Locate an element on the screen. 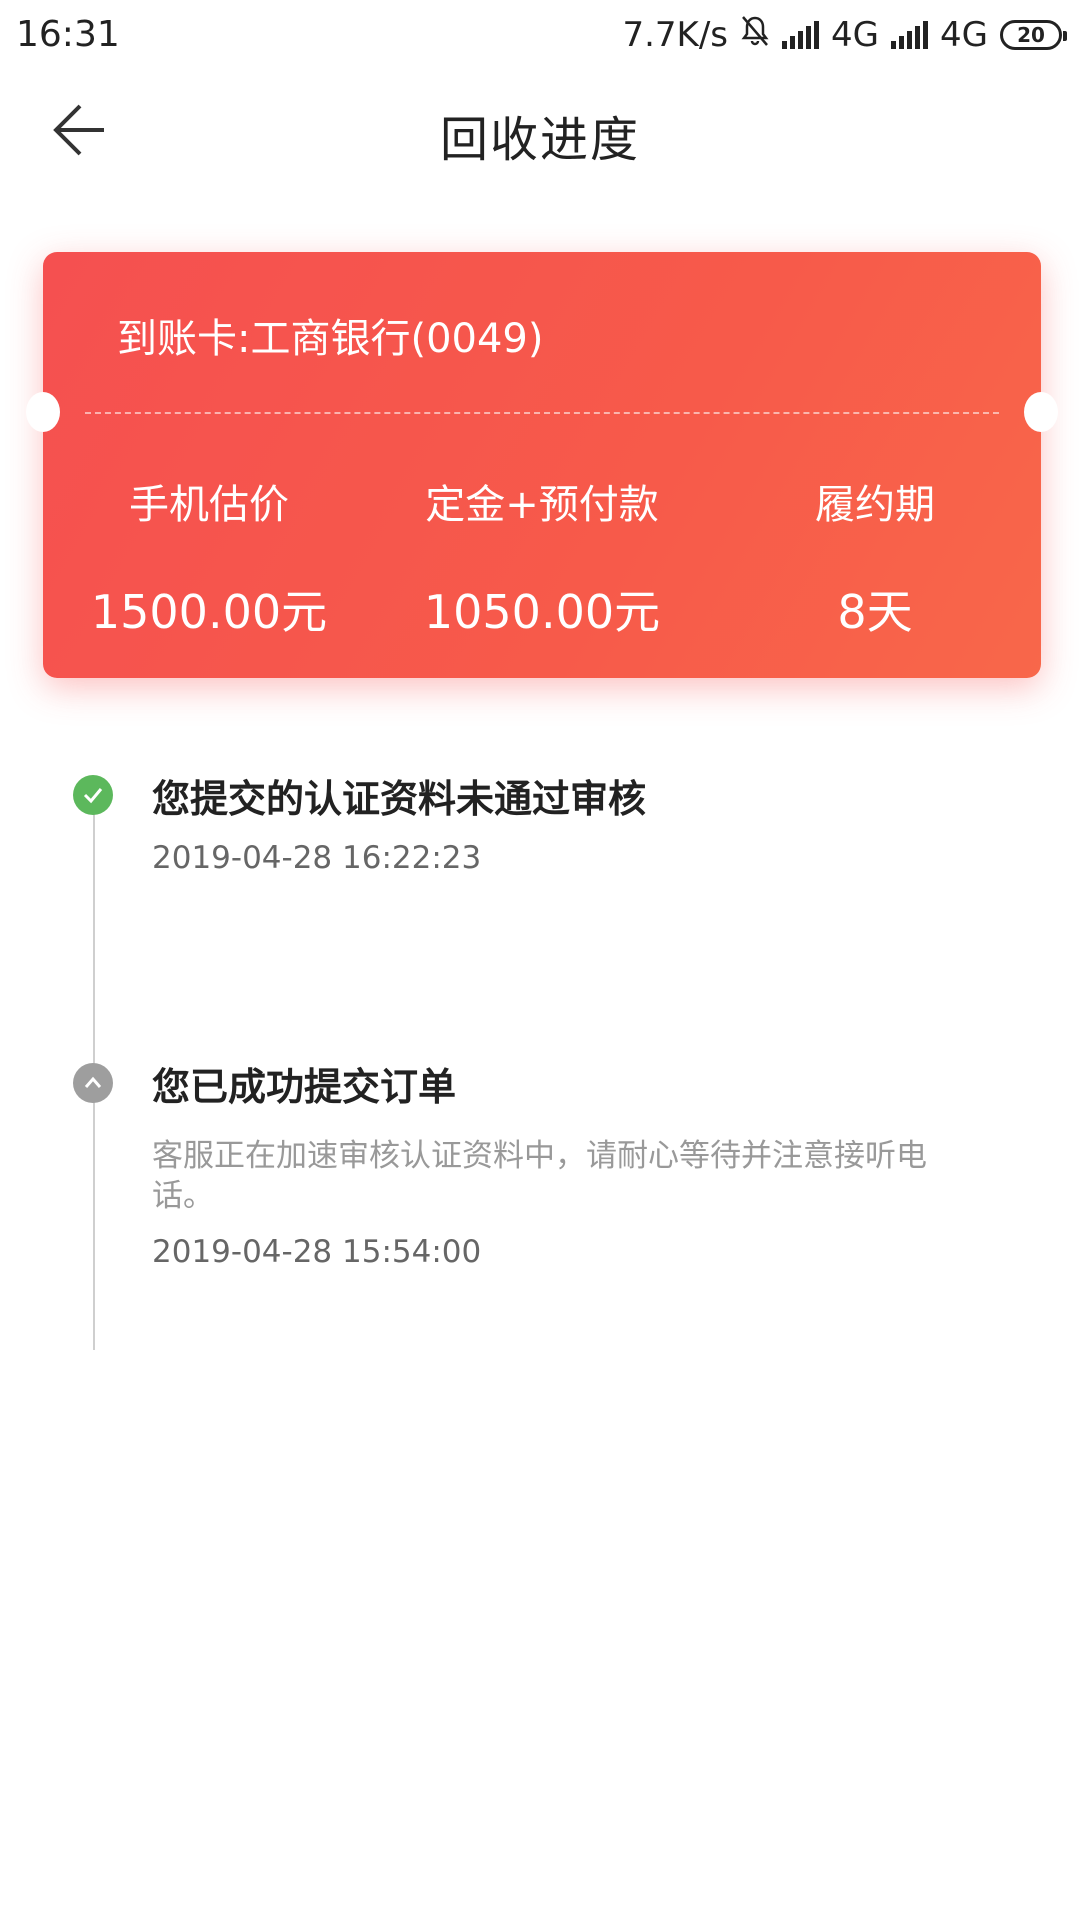 The height and width of the screenshot is (1920, 1080). timeline-item-title: 您提交的认证资料未通过审核 is located at coordinates (399, 799).